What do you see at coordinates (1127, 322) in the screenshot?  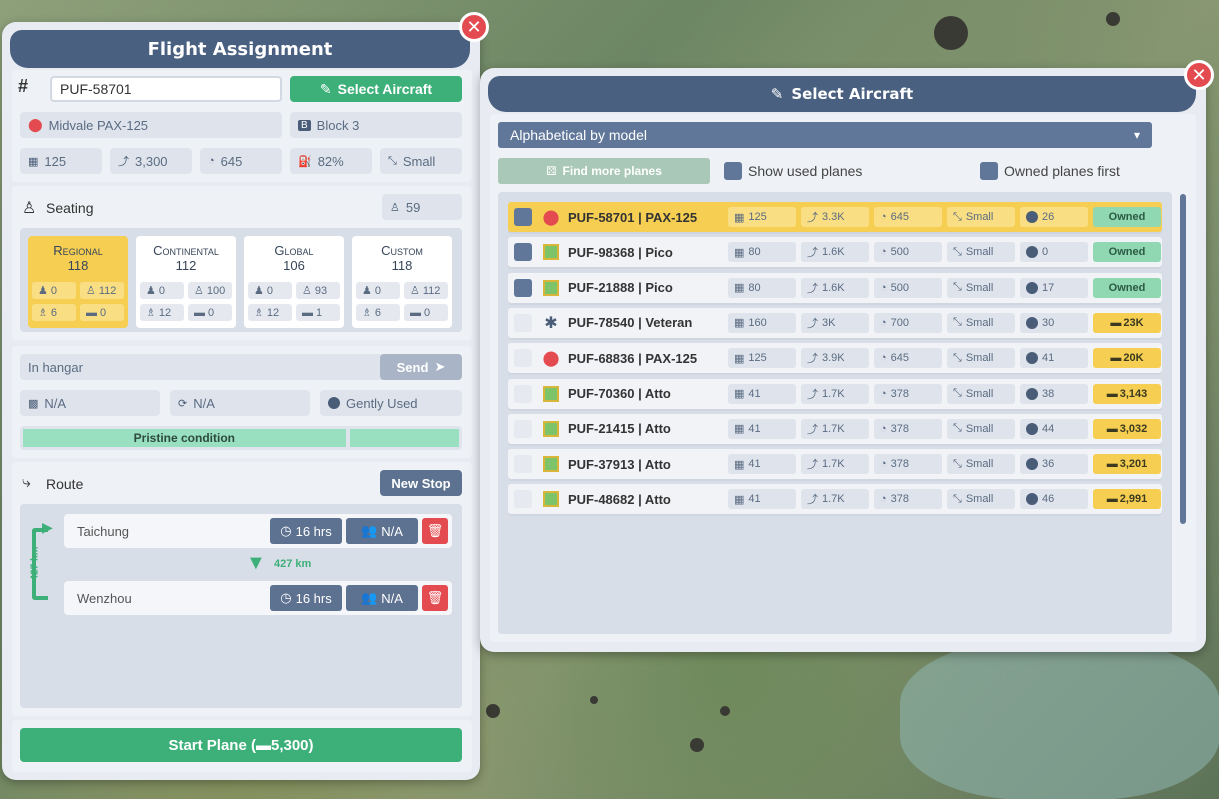 I see `price-badge: ▬ 23K` at bounding box center [1127, 322].